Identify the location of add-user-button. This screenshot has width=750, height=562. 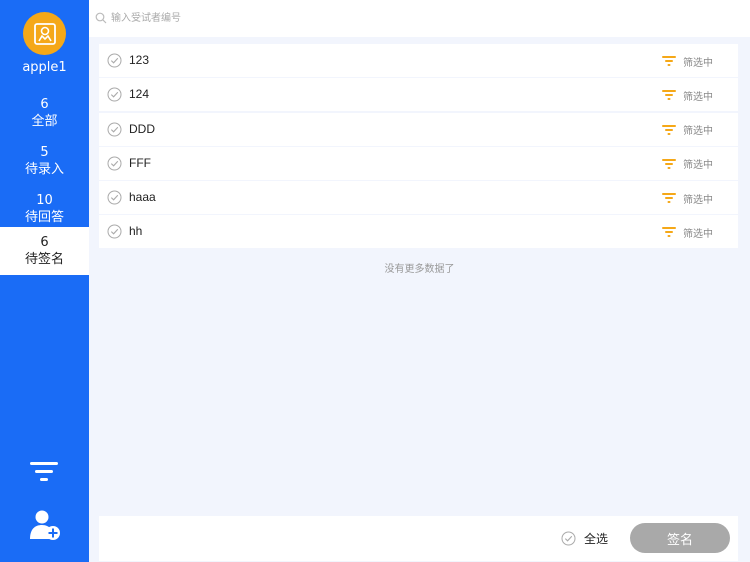
(45, 525).